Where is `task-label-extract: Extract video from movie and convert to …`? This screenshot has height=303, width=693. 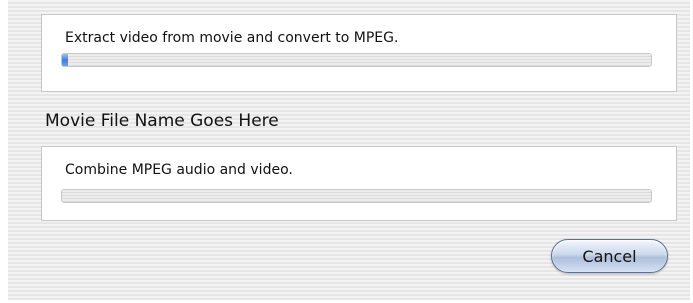 task-label-extract: Extract video from movie and convert to … is located at coordinates (232, 38).